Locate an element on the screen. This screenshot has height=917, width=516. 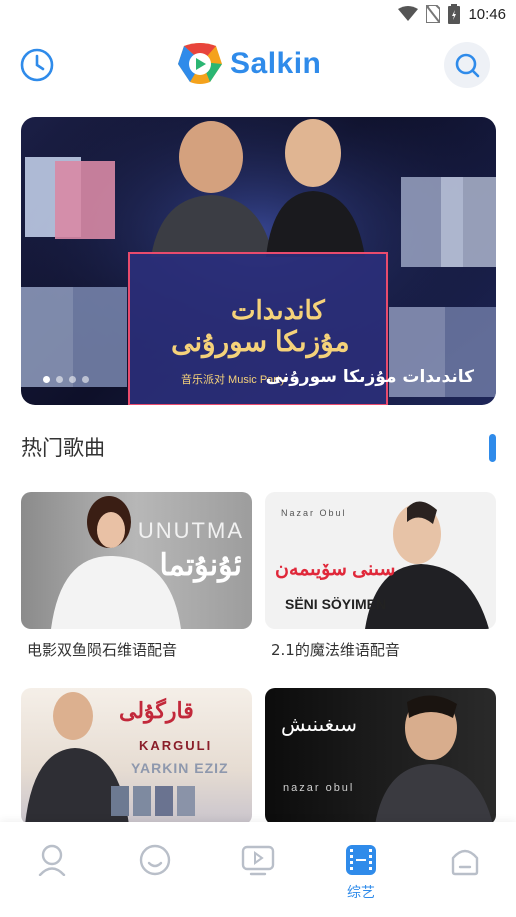
nav-item-home is located at coordinates (465, 860).